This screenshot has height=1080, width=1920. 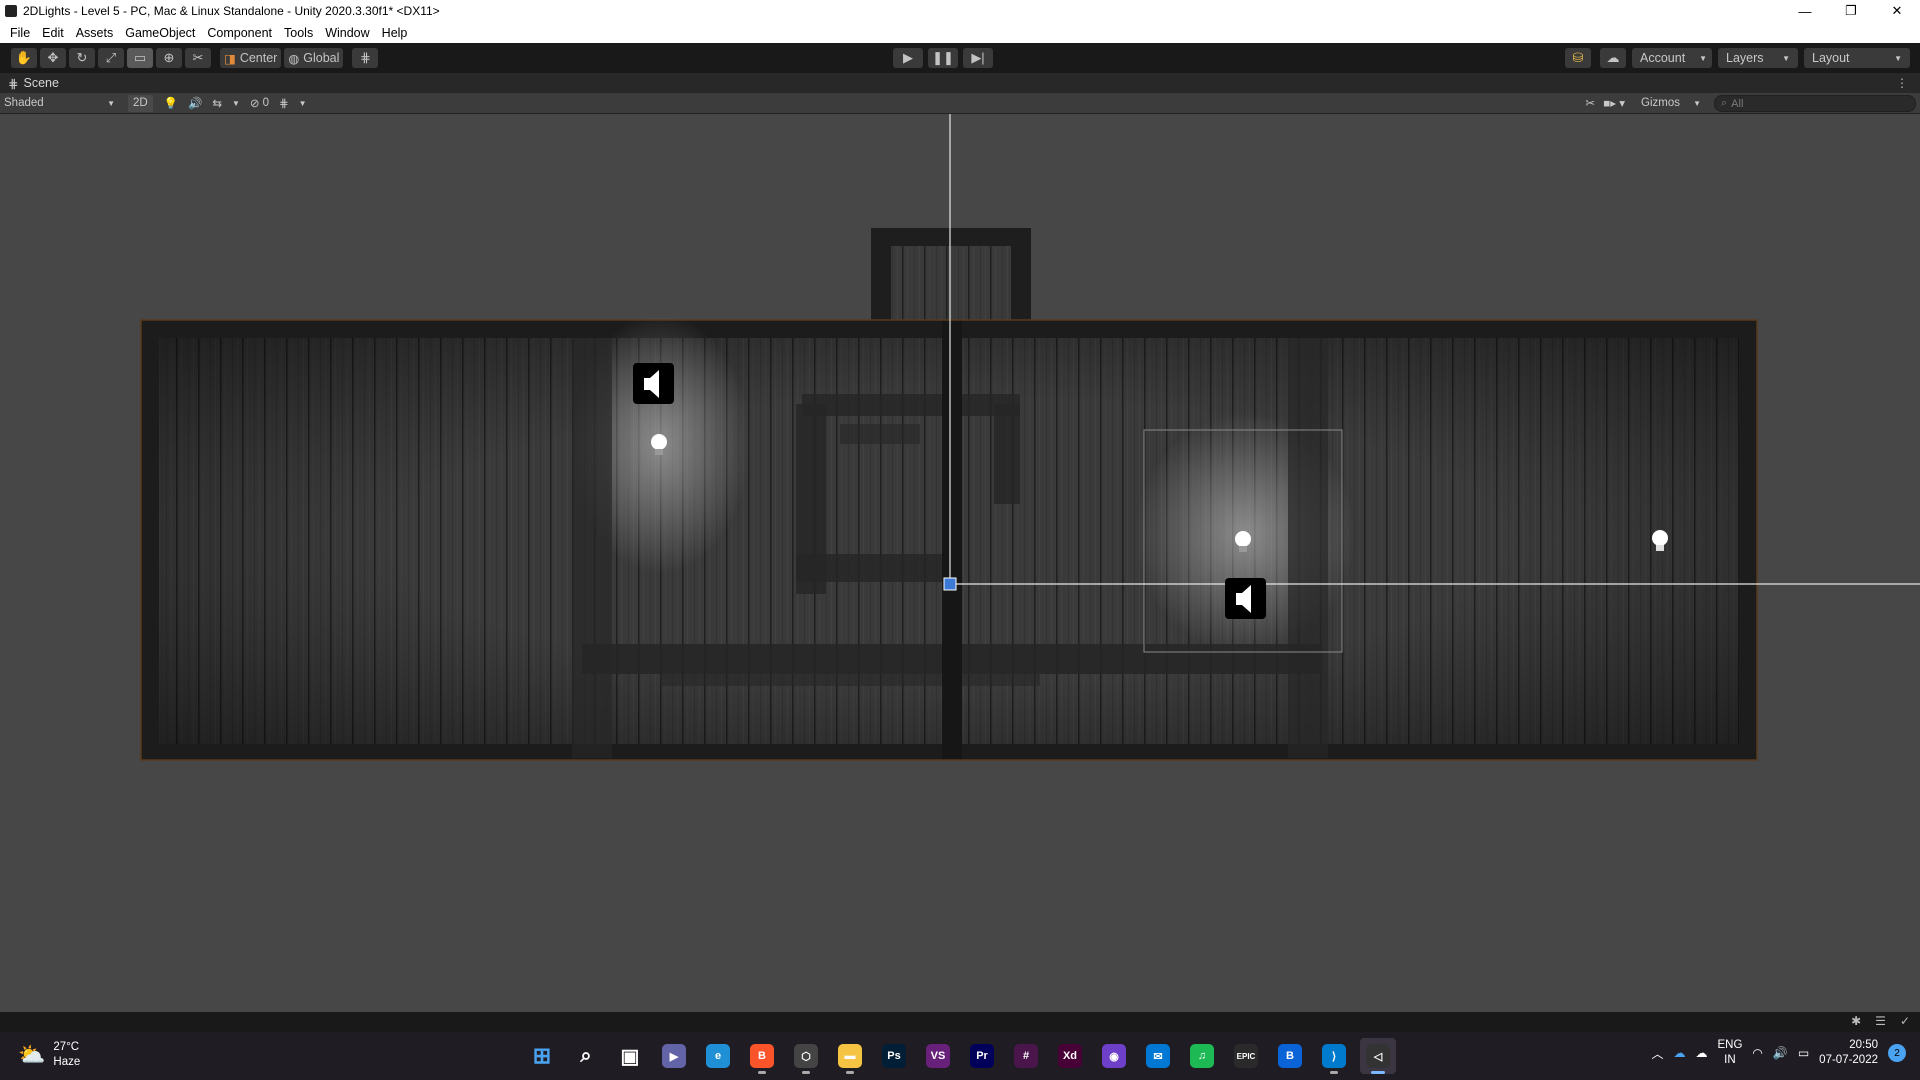 I want to click on minimize-button: —, so click(x=1805, y=11).